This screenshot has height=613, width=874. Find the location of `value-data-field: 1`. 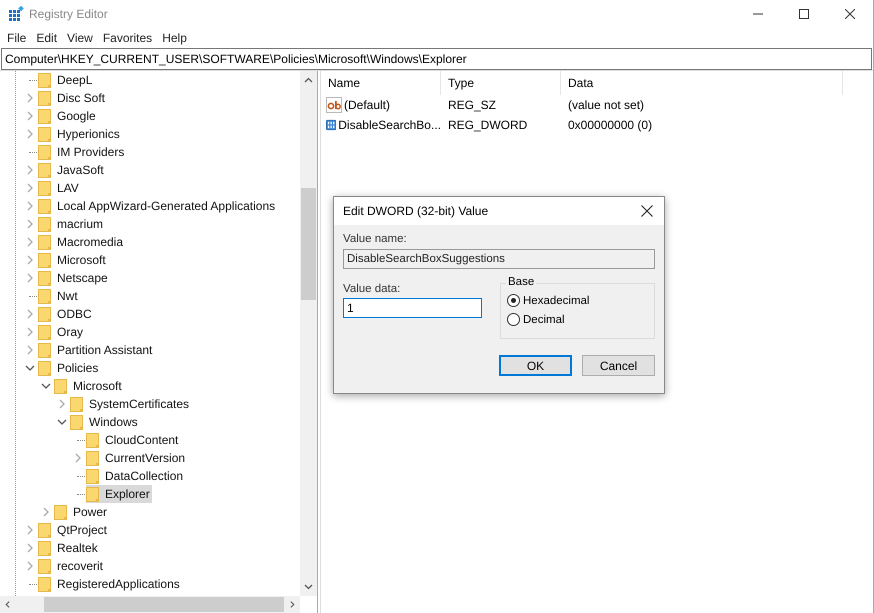

value-data-field: 1 is located at coordinates (412, 308).